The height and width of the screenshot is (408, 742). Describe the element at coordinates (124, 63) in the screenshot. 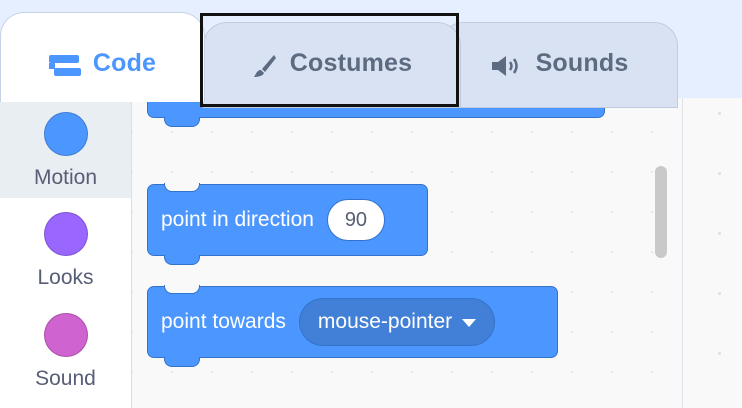

I see `tab-code-label: Code` at that location.